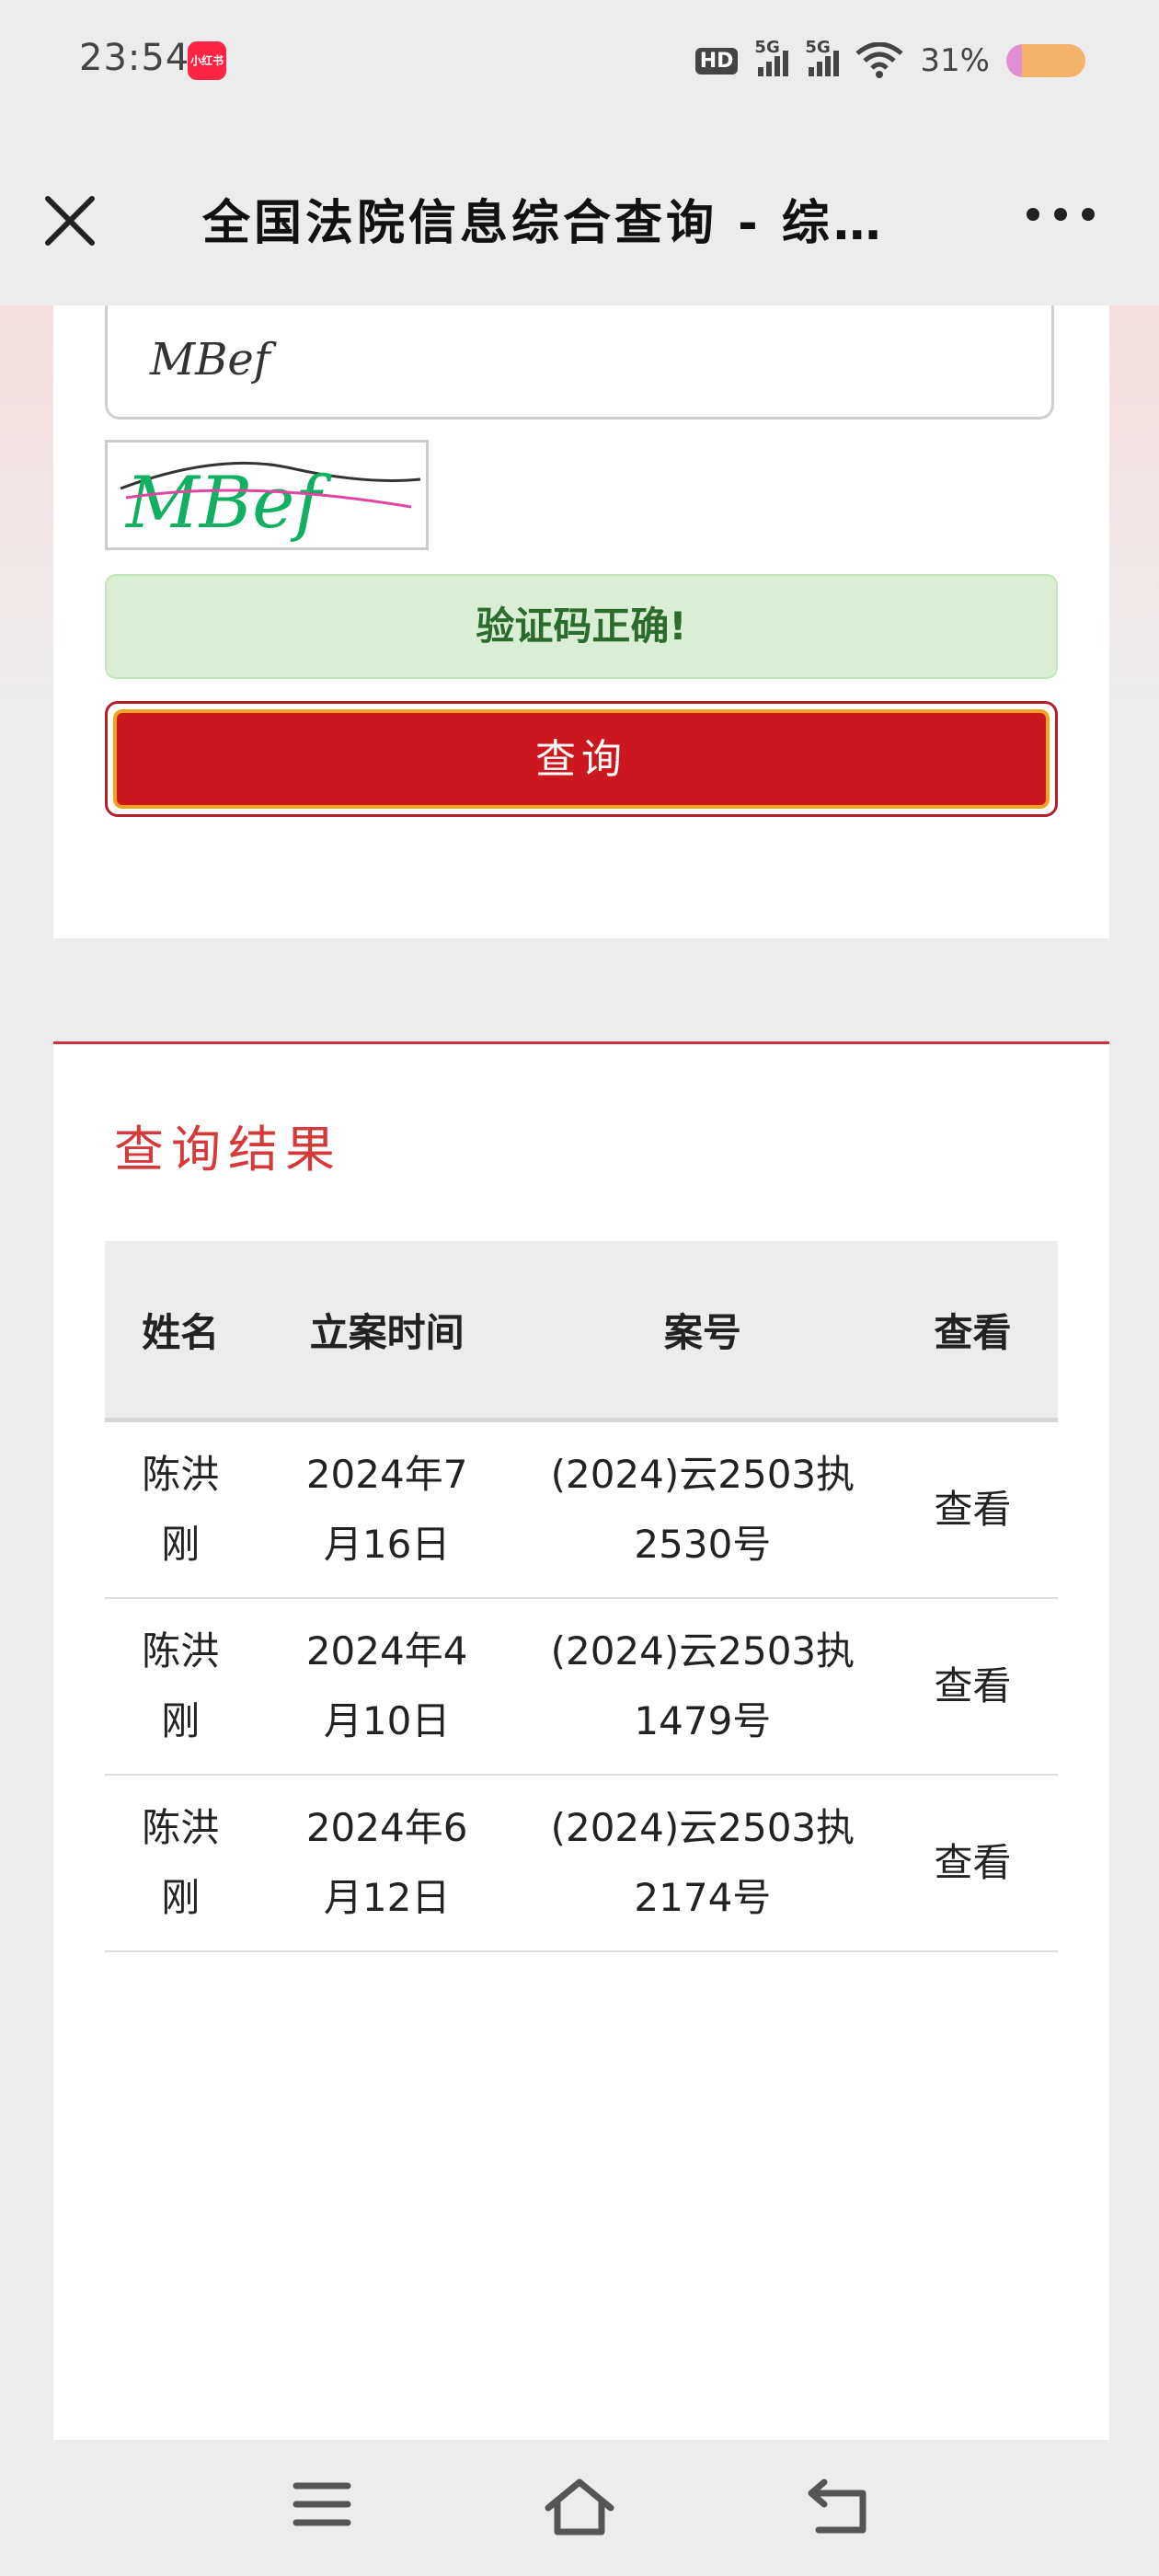 The width and height of the screenshot is (1159, 2576). What do you see at coordinates (1045, 60) in the screenshot?
I see `battery-icon` at bounding box center [1045, 60].